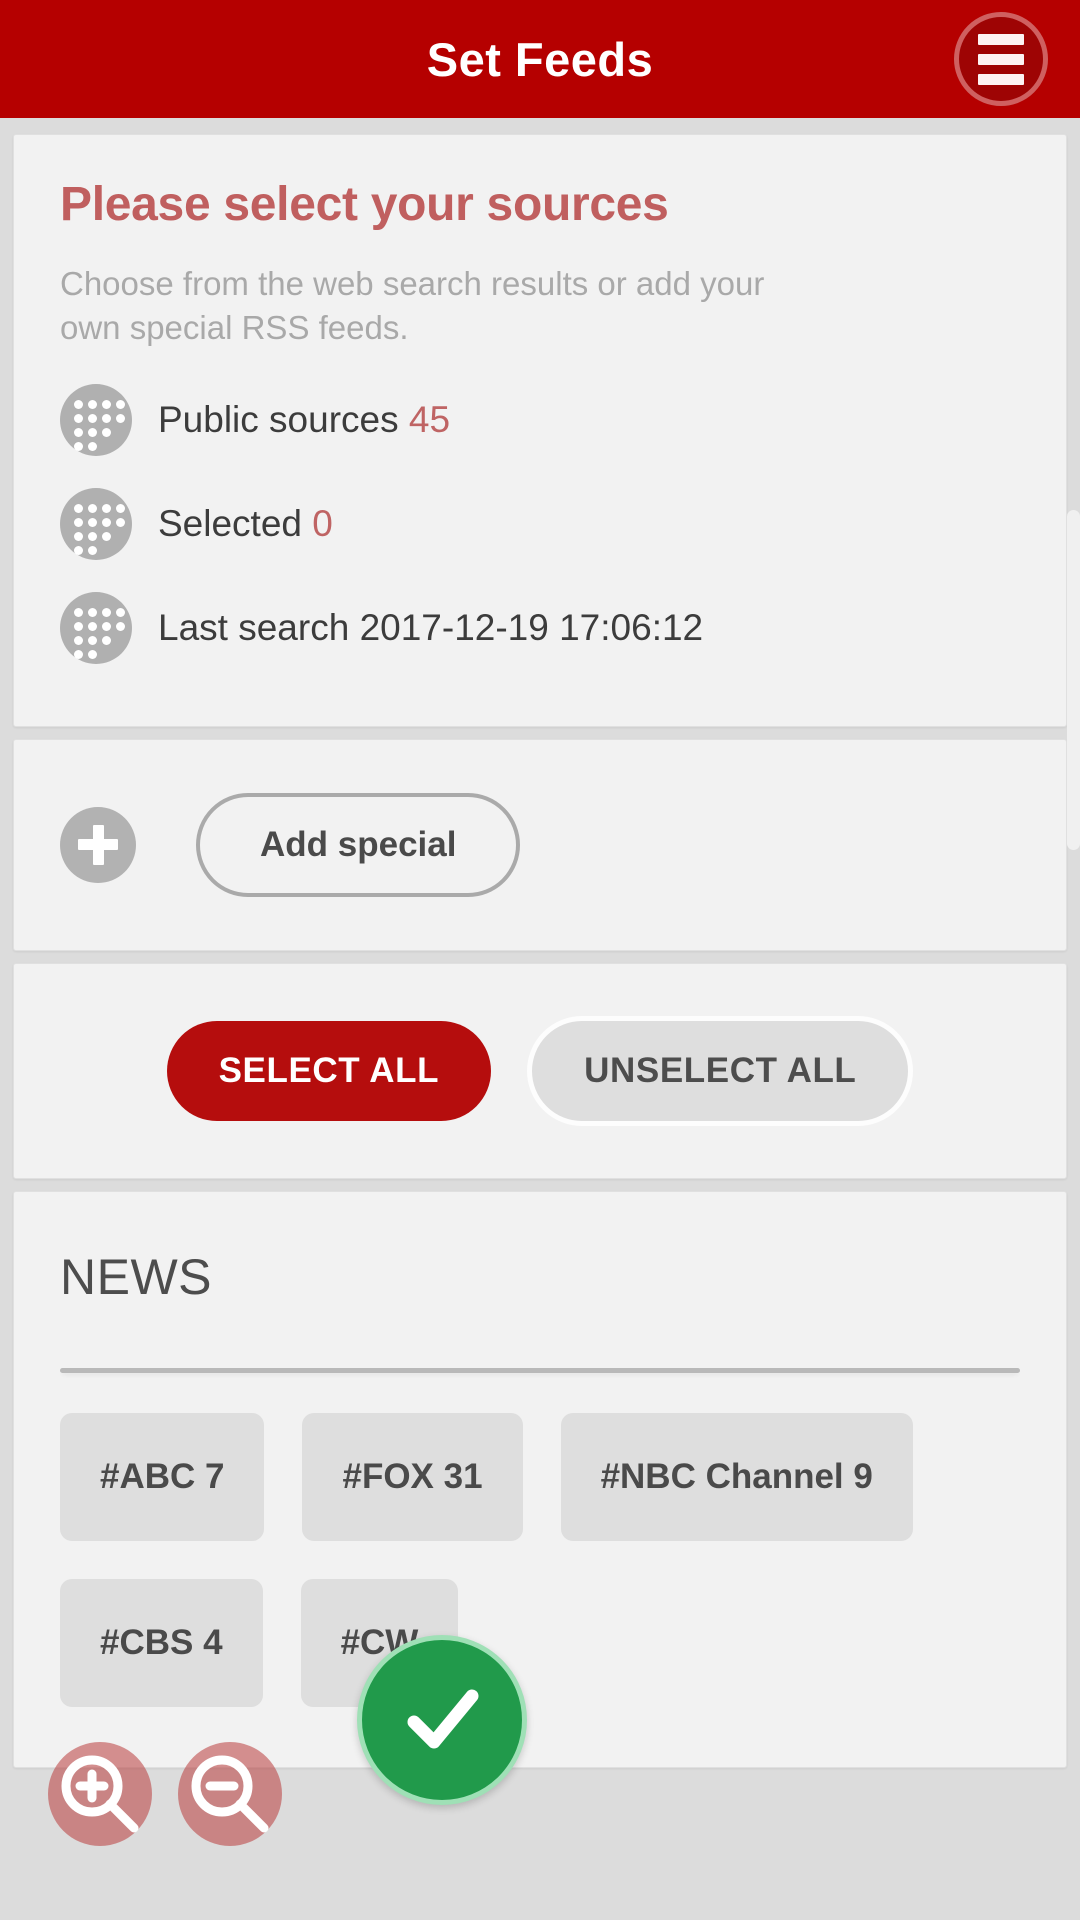 The height and width of the screenshot is (1920, 1080). What do you see at coordinates (161, 1642) in the screenshot?
I see `news-chip: #CBS 4` at bounding box center [161, 1642].